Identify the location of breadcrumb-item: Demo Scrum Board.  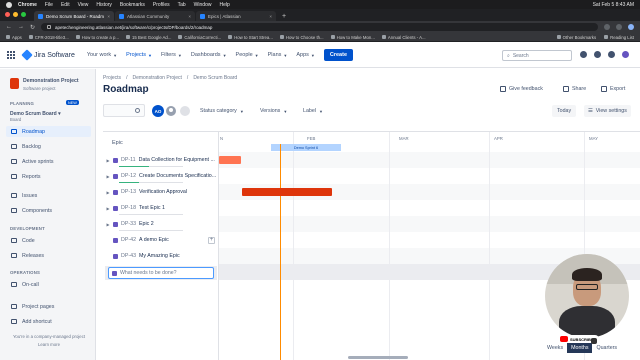
(215, 78).